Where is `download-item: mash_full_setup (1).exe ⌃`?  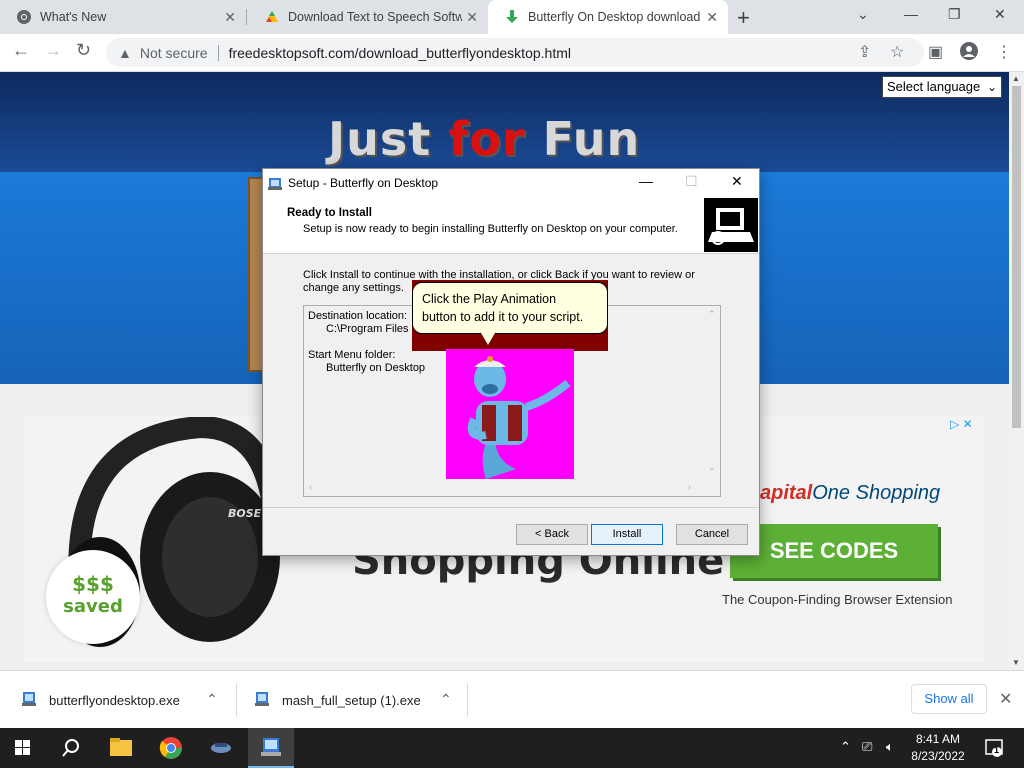 download-item: mash_full_setup (1).exe ⌃ is located at coordinates (352, 700).